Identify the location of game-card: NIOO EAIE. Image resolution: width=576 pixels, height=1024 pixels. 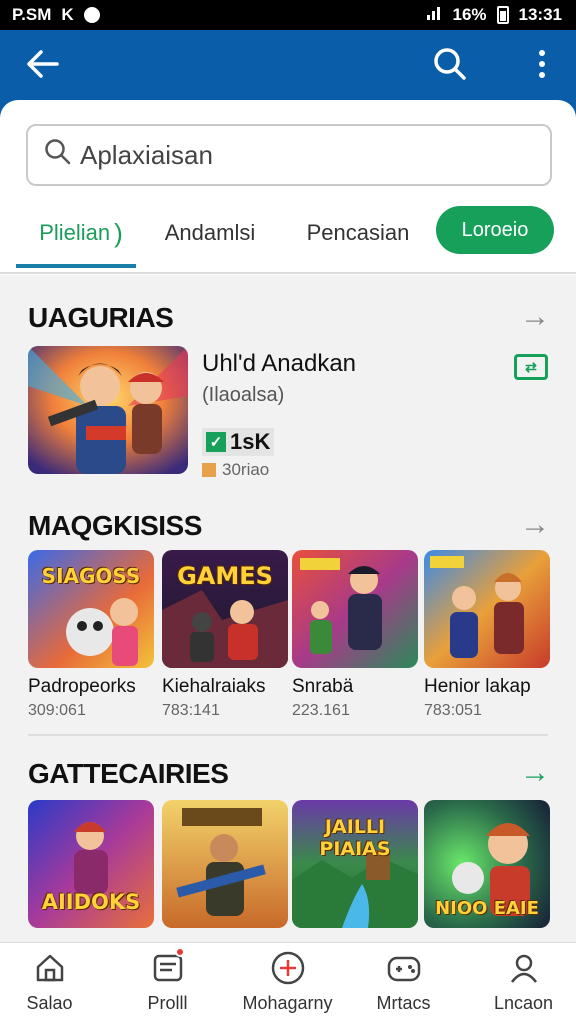
(487, 864).